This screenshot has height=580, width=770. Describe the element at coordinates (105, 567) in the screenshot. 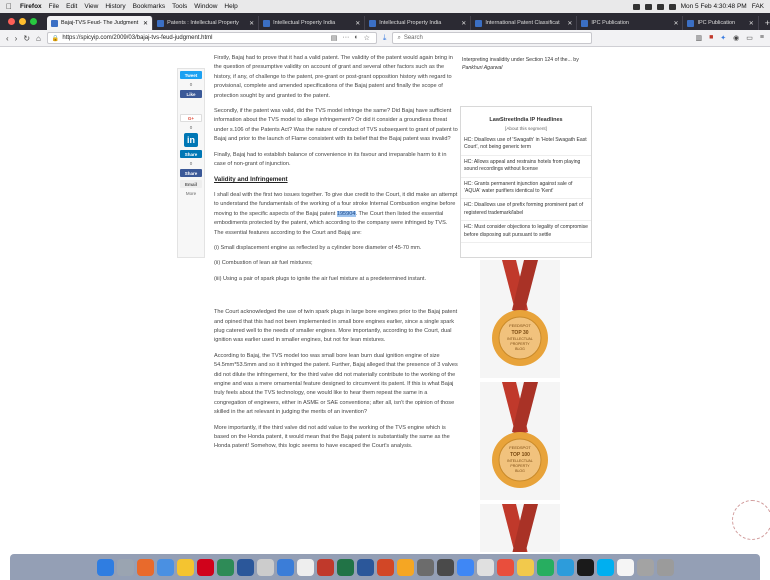

I see `finder-icon` at that location.